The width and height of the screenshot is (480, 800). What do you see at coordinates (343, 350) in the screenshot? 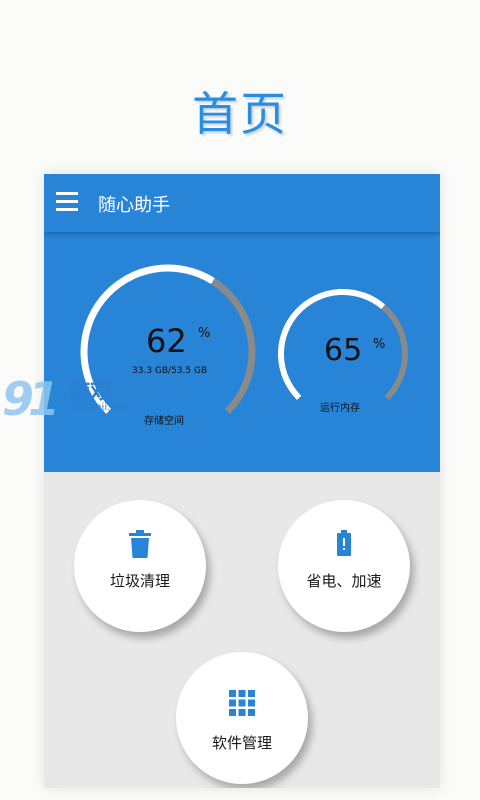
I see `memory-percent: 65` at bounding box center [343, 350].